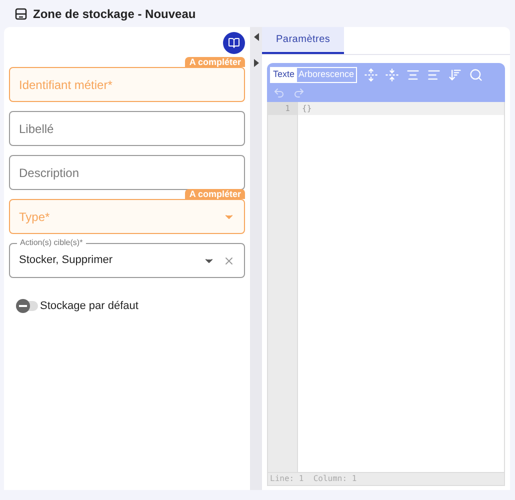 This screenshot has width=515, height=500. I want to click on compact-icon, so click(434, 75).